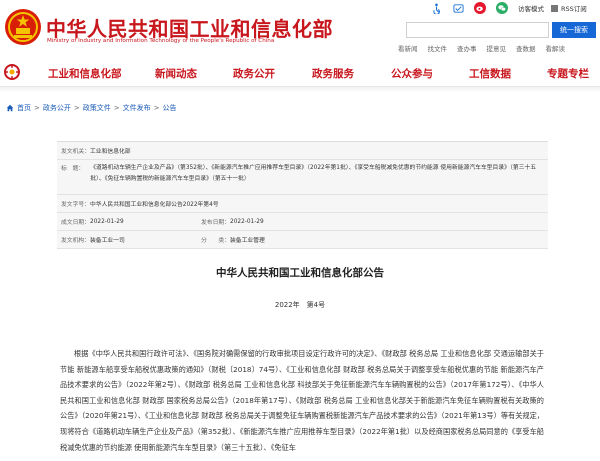 Image resolution: width=600 pixels, height=461 pixels. I want to click on org-label: 发文机构：, so click(75, 241).